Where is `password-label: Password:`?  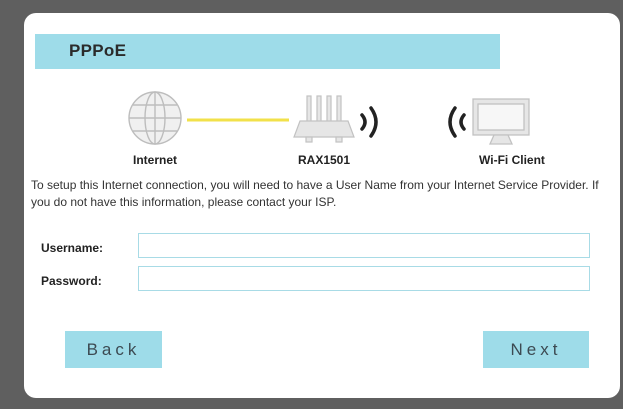 password-label: Password: is located at coordinates (71, 281).